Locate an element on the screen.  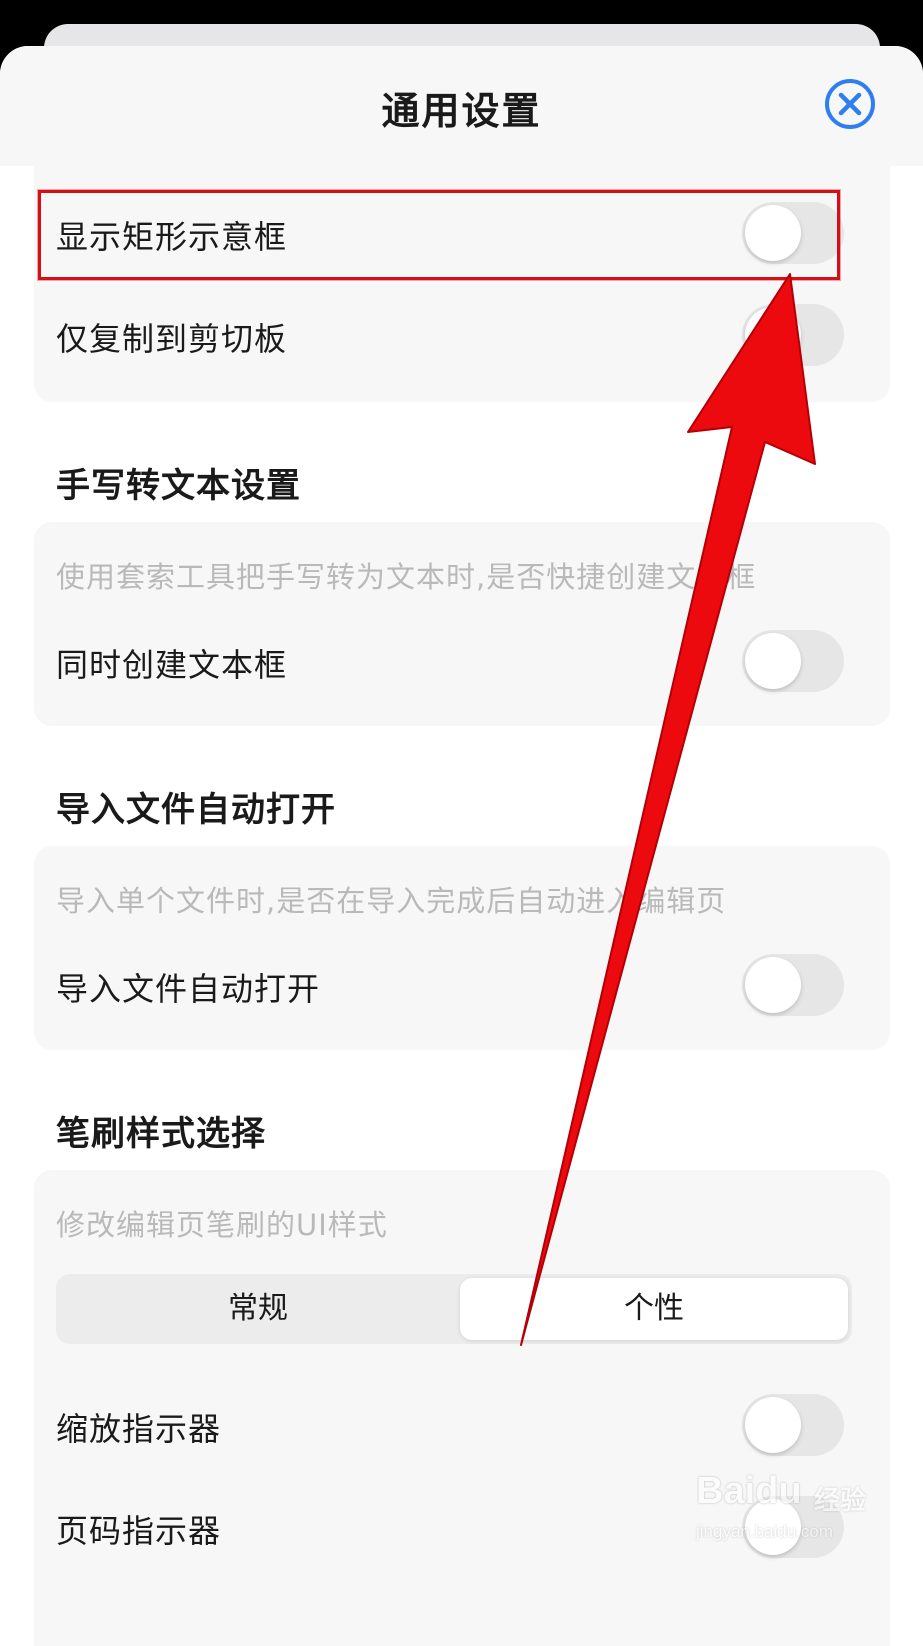
page-indicator-label: 页码指示器 is located at coordinates (139, 1531).